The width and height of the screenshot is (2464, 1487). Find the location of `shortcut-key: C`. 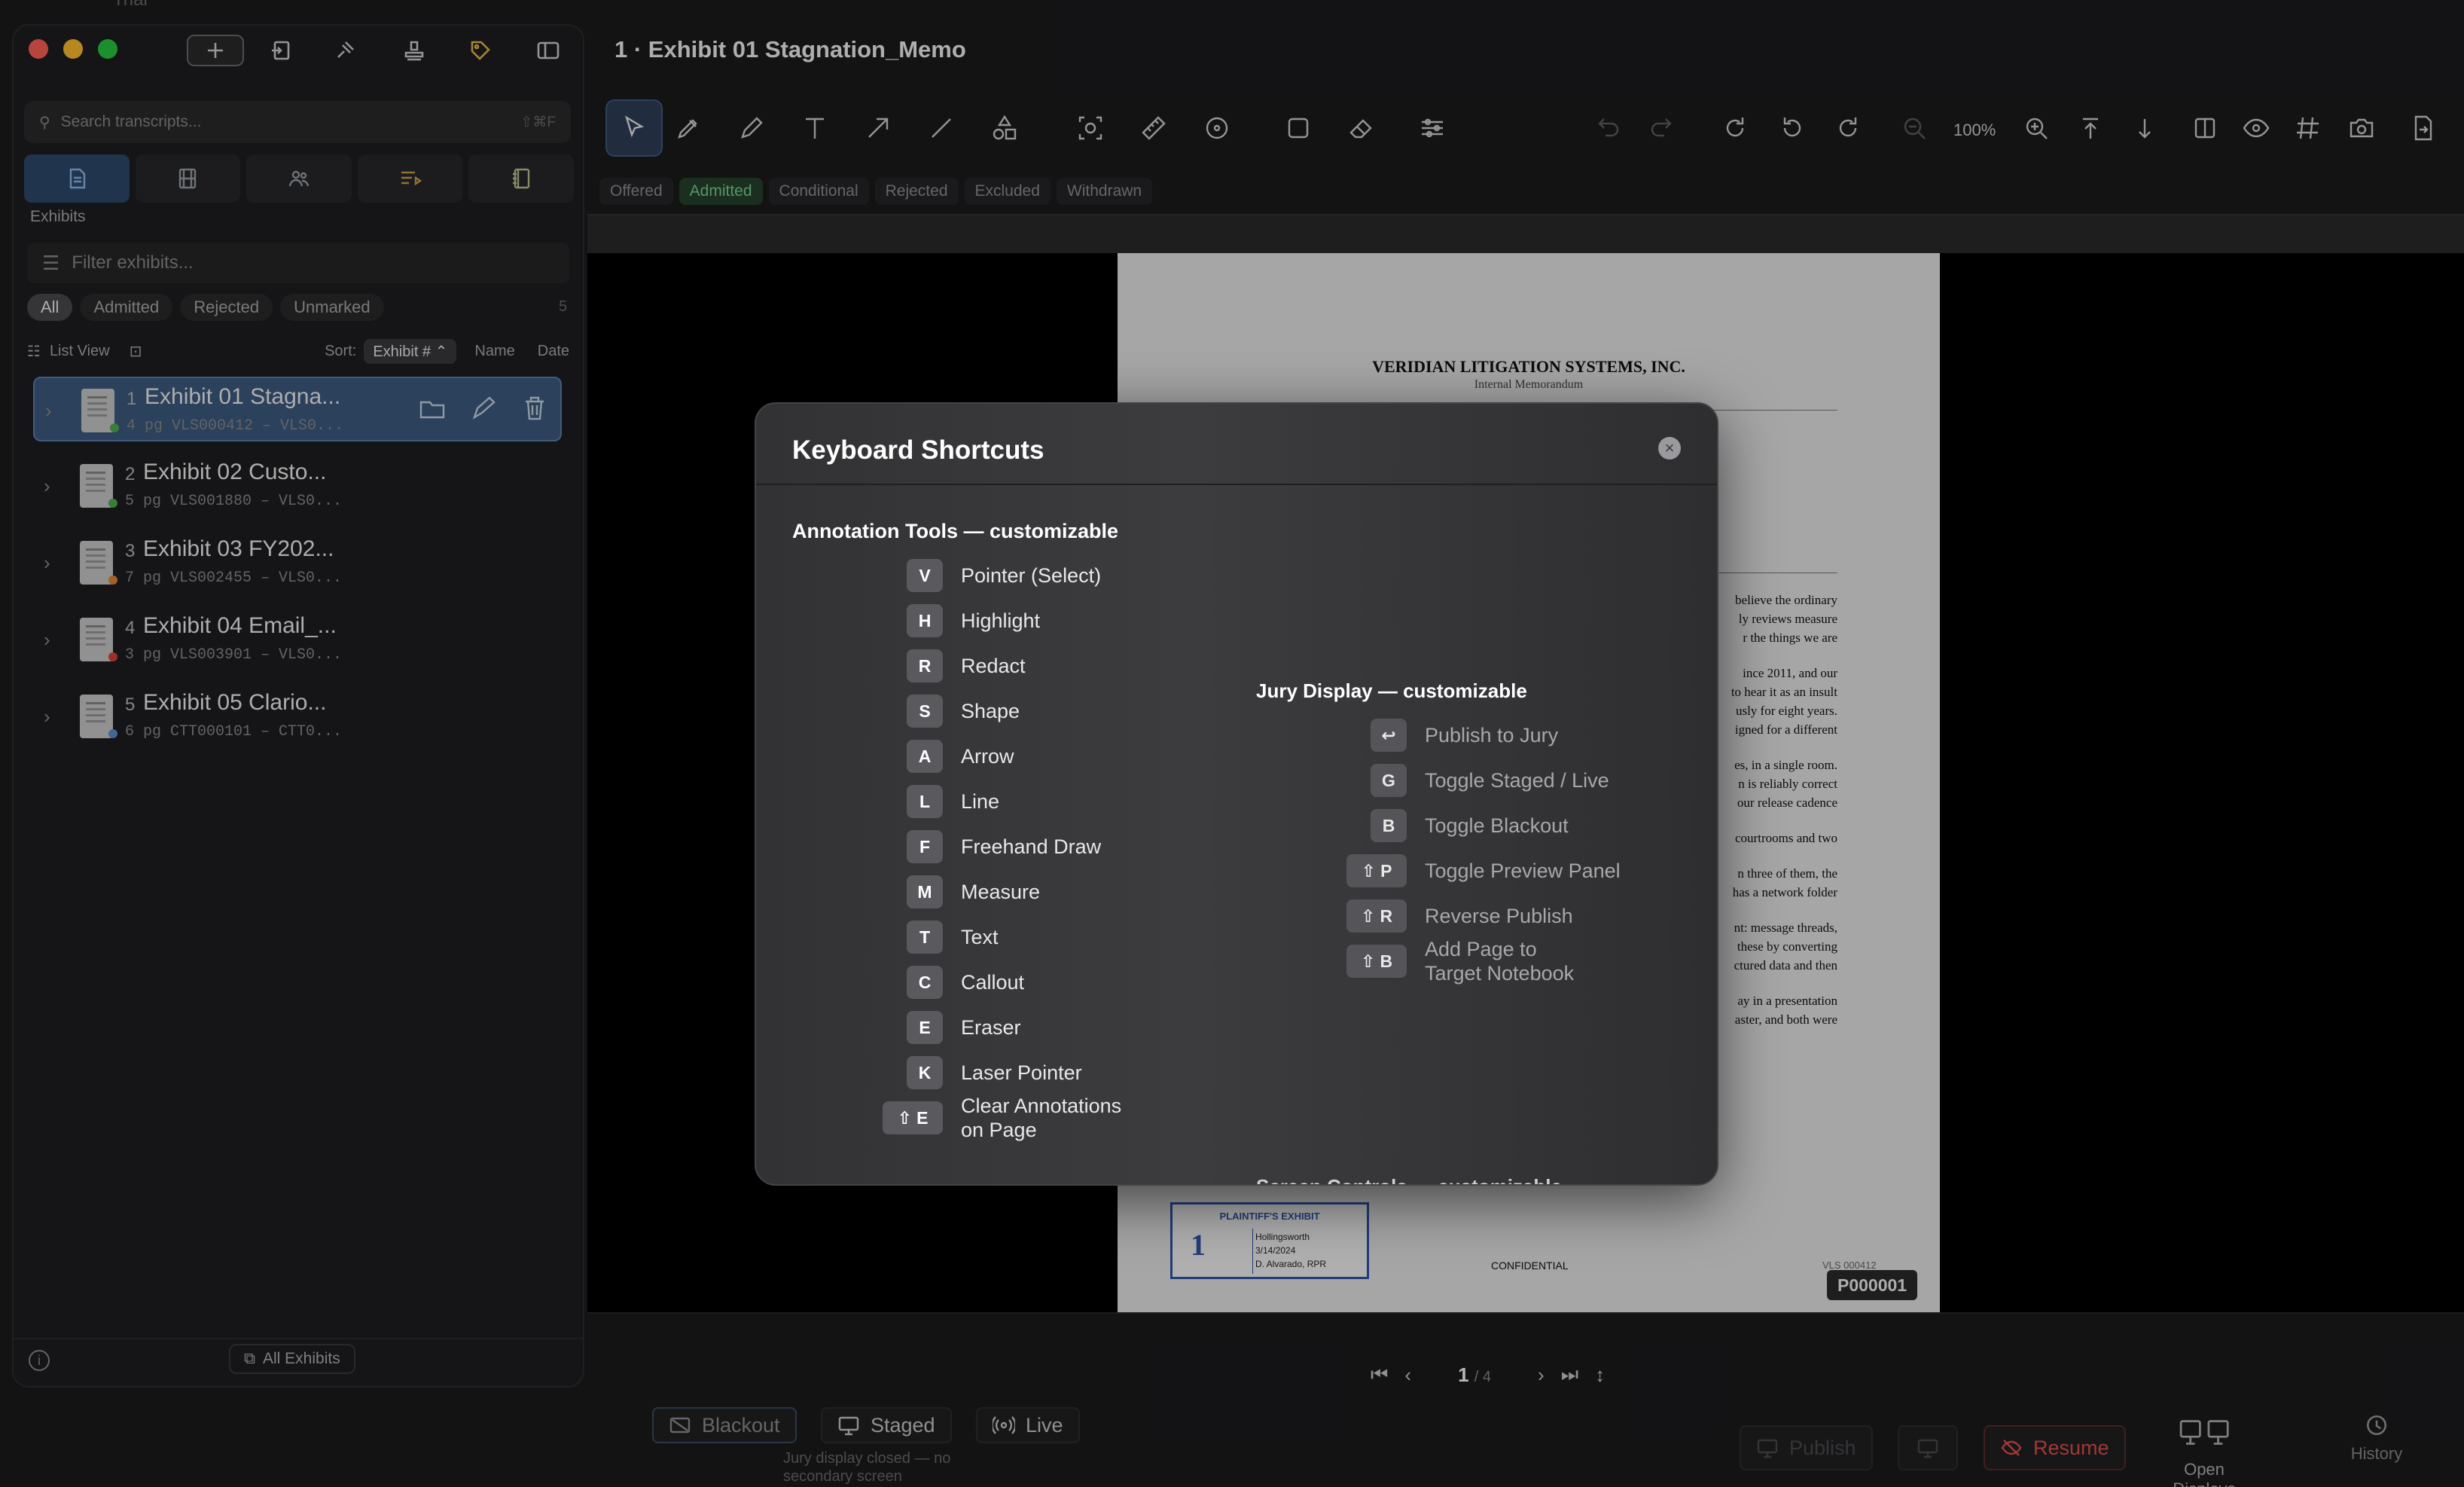

shortcut-key: C is located at coordinates (925, 983).